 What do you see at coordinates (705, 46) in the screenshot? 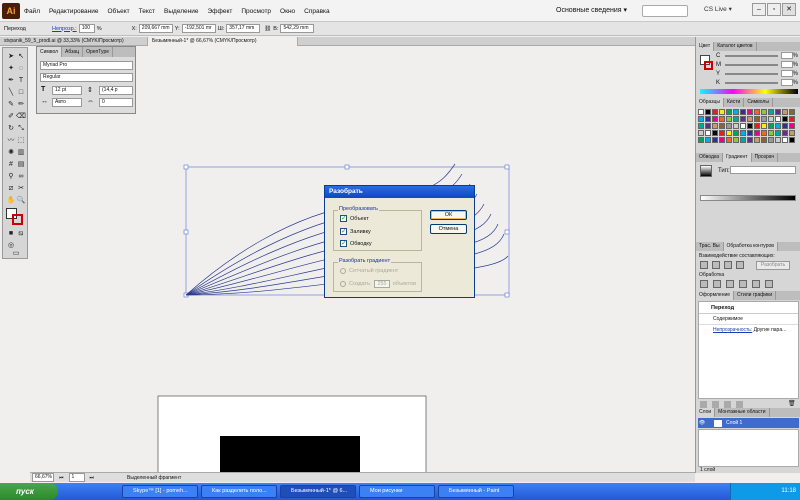
I see `tab-color: Цвет` at bounding box center [705, 46].